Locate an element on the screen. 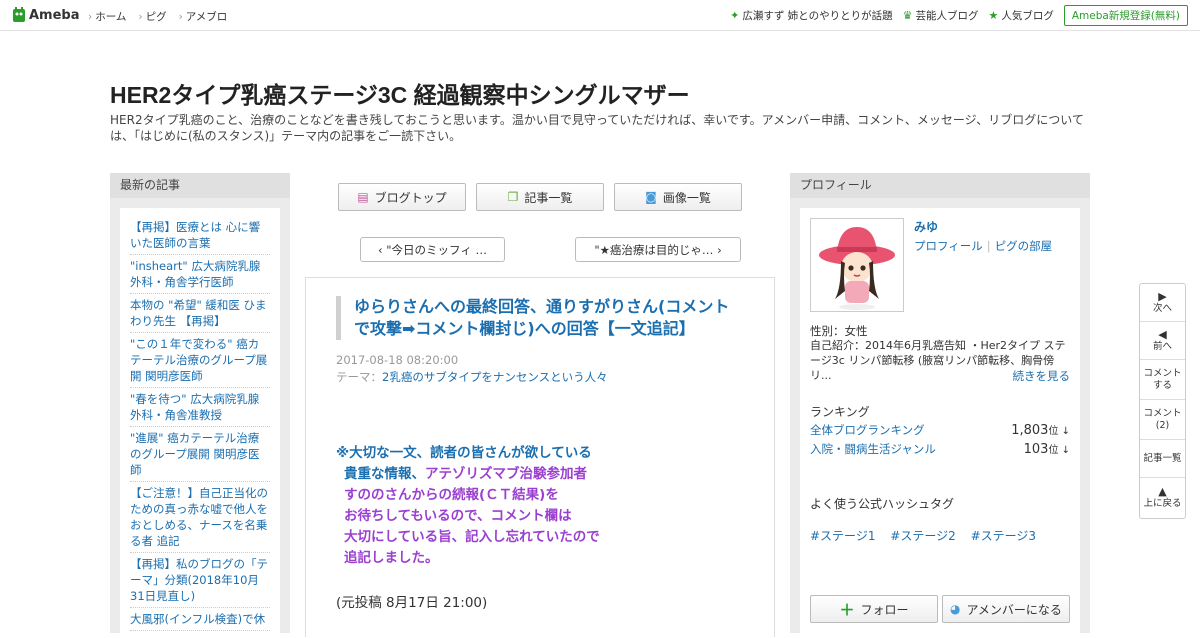 The image size is (1200, 638). side-comment-button: コメント する is located at coordinates (1162, 380).